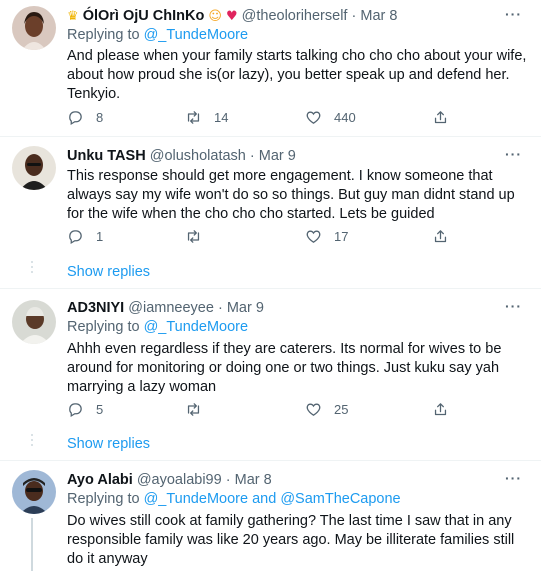 This screenshot has width=541, height=571. I want to click on reply-button: 1, so click(85, 236).